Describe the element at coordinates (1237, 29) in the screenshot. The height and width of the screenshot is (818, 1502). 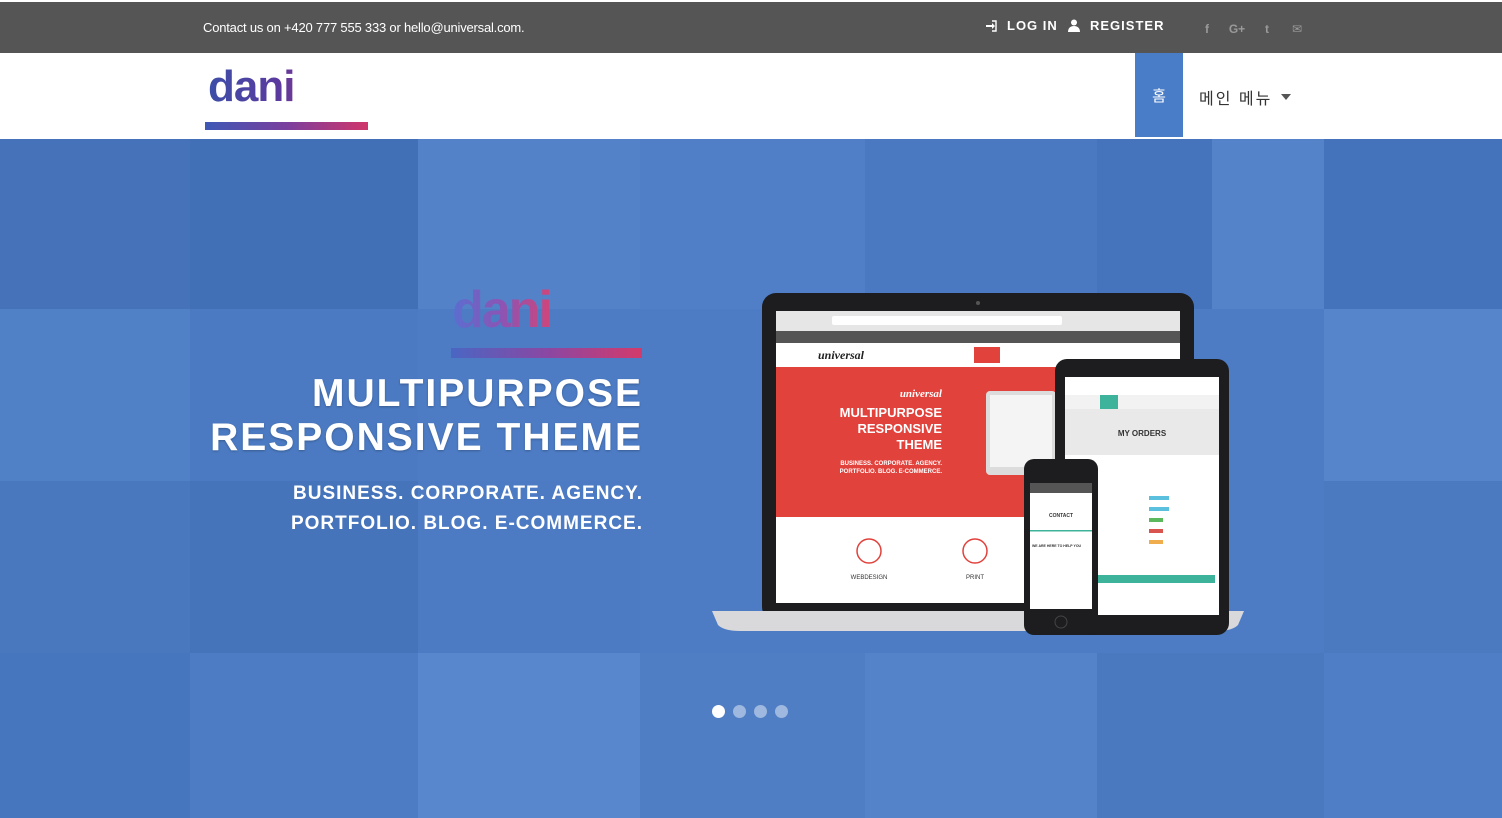
I see `google-plus-icon: G+` at that location.